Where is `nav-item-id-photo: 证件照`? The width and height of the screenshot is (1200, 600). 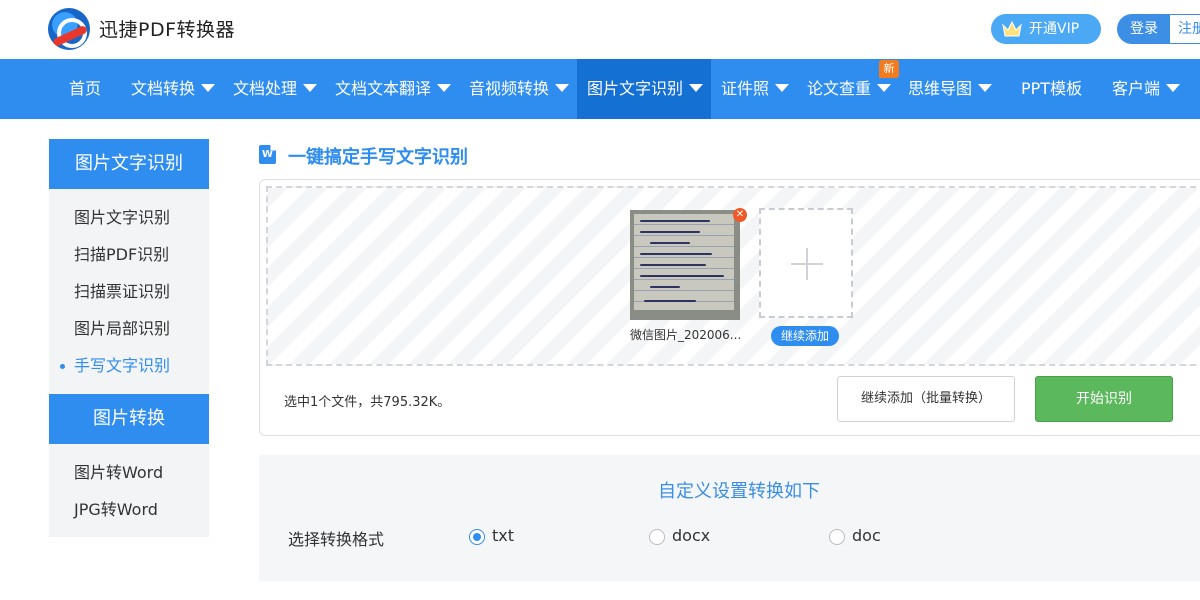
nav-item-id-photo: 证件照 is located at coordinates (755, 89).